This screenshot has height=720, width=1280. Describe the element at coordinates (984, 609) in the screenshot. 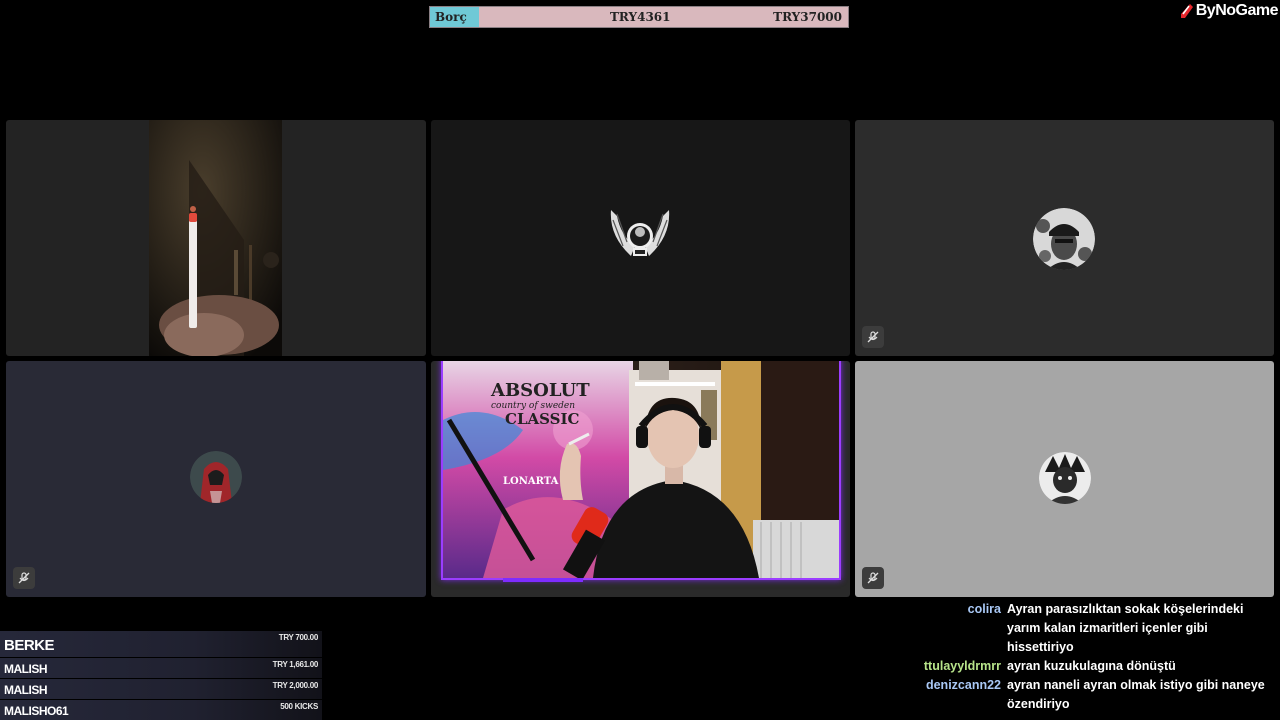

I see `chat-username: colira` at that location.